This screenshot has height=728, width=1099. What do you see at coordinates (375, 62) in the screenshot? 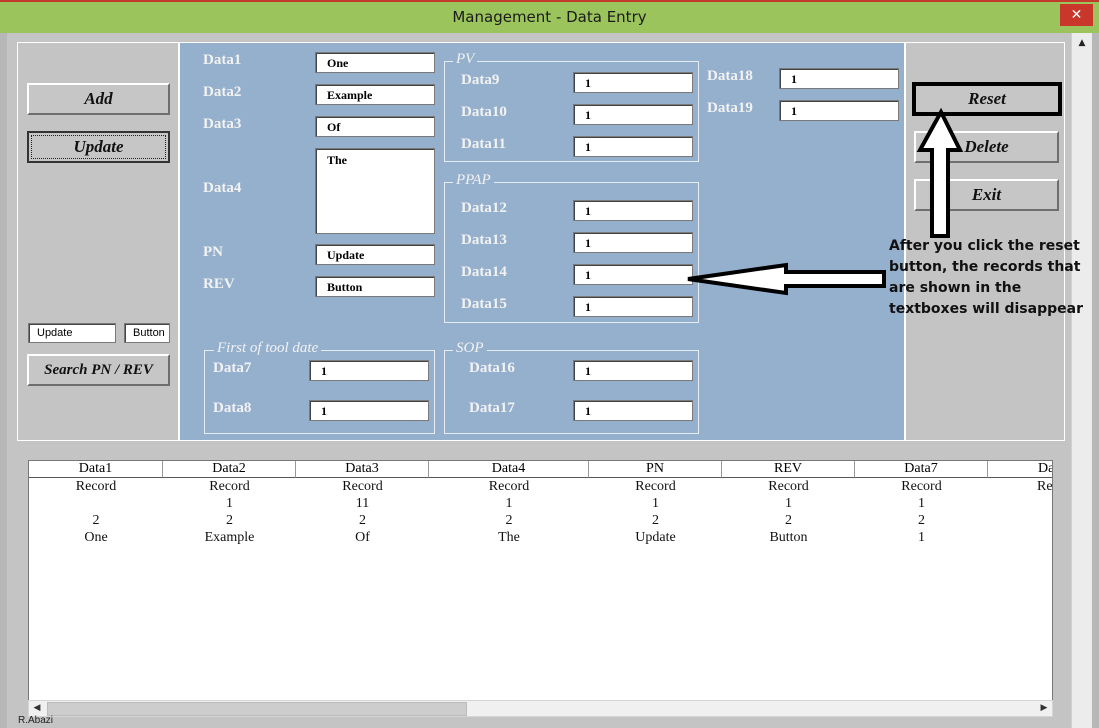
I see `data1-input: One` at bounding box center [375, 62].